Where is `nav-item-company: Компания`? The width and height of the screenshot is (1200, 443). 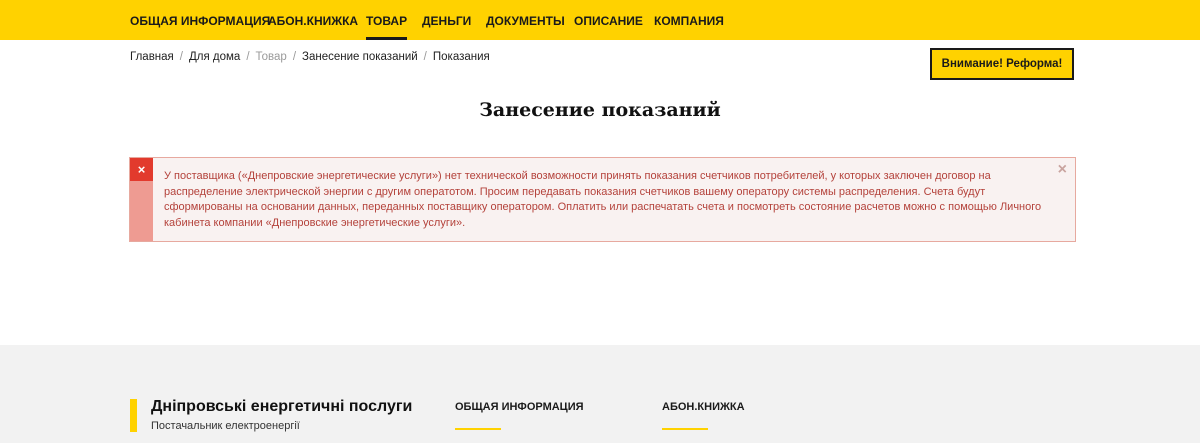
nav-item-company: Компания is located at coordinates (689, 20).